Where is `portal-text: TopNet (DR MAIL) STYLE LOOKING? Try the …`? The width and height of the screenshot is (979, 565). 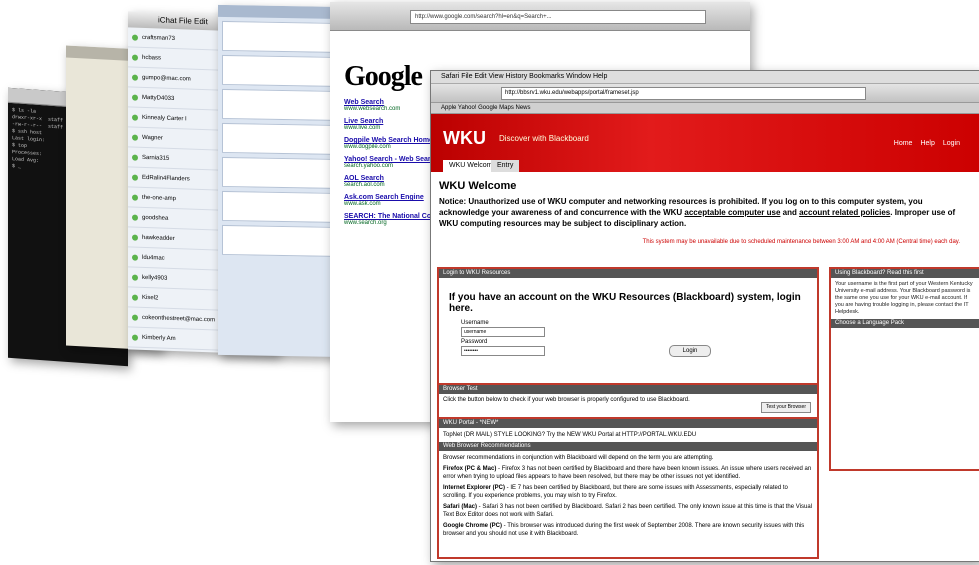
portal-text: TopNet (DR MAIL) STYLE LOOKING? Try the … is located at coordinates (628, 435).